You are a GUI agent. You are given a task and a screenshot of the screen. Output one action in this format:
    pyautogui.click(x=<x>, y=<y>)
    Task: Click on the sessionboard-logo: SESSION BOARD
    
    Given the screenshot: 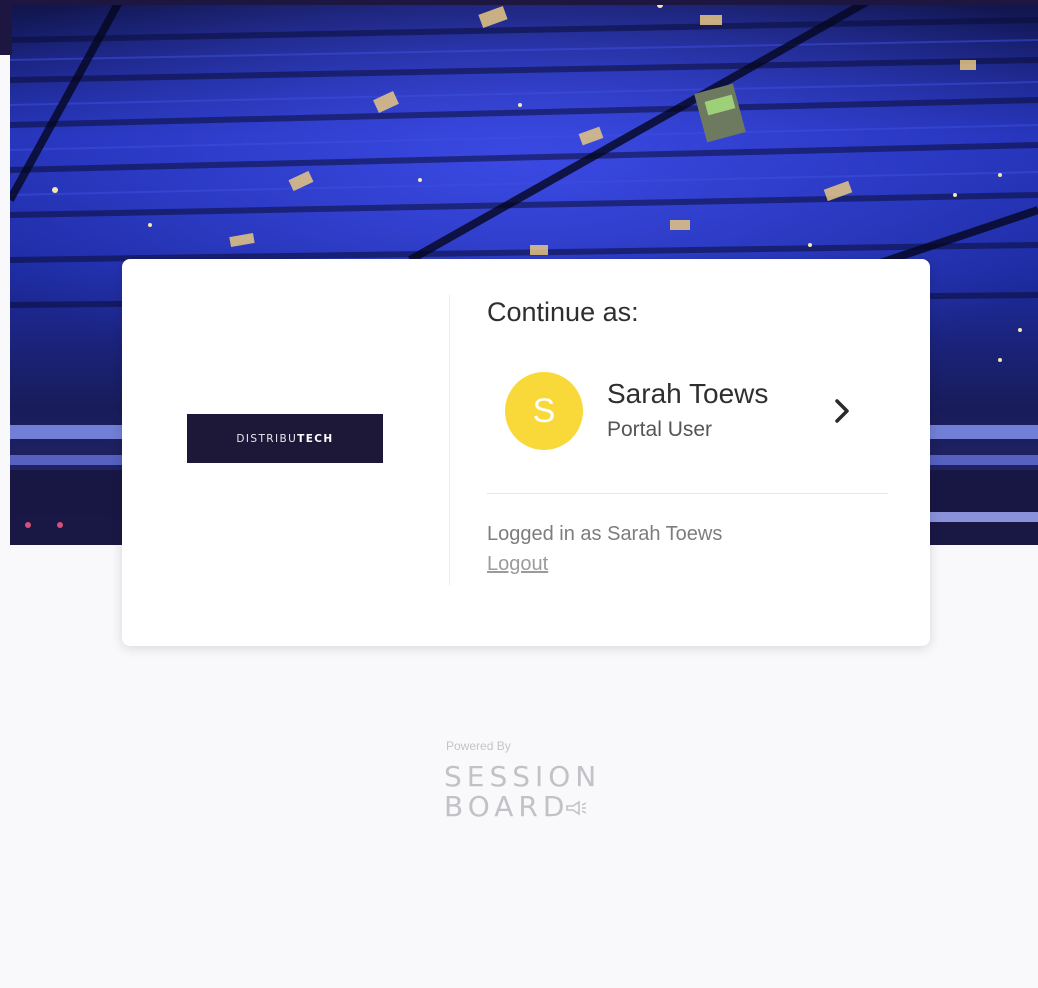 What is the action you would take?
    pyautogui.click(x=522, y=792)
    